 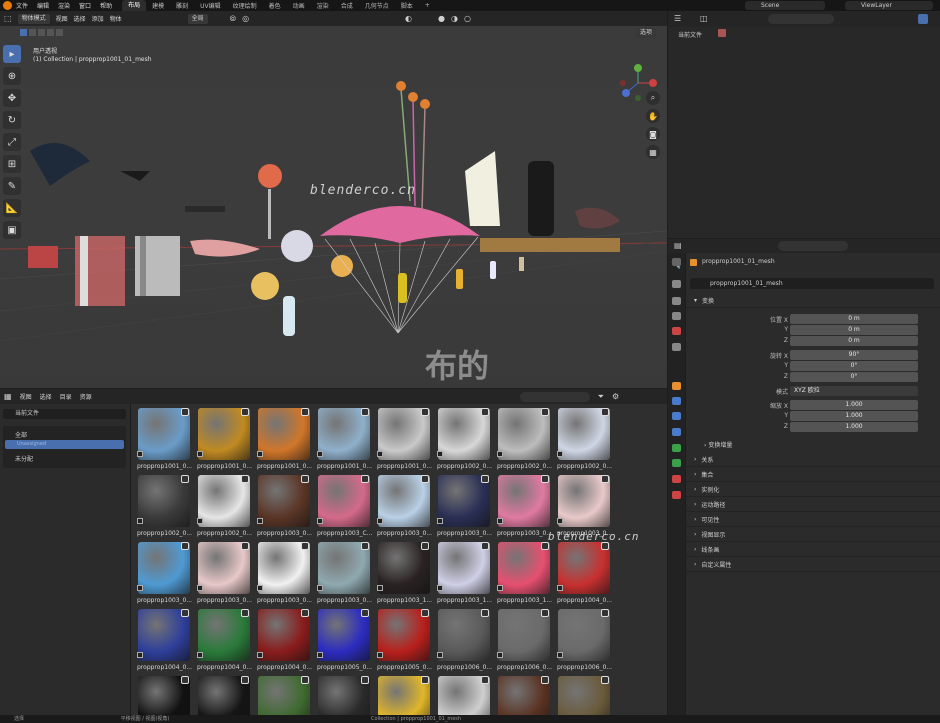 What do you see at coordinates (62, 18) in the screenshot?
I see `menu-view: 视图` at bounding box center [62, 18].